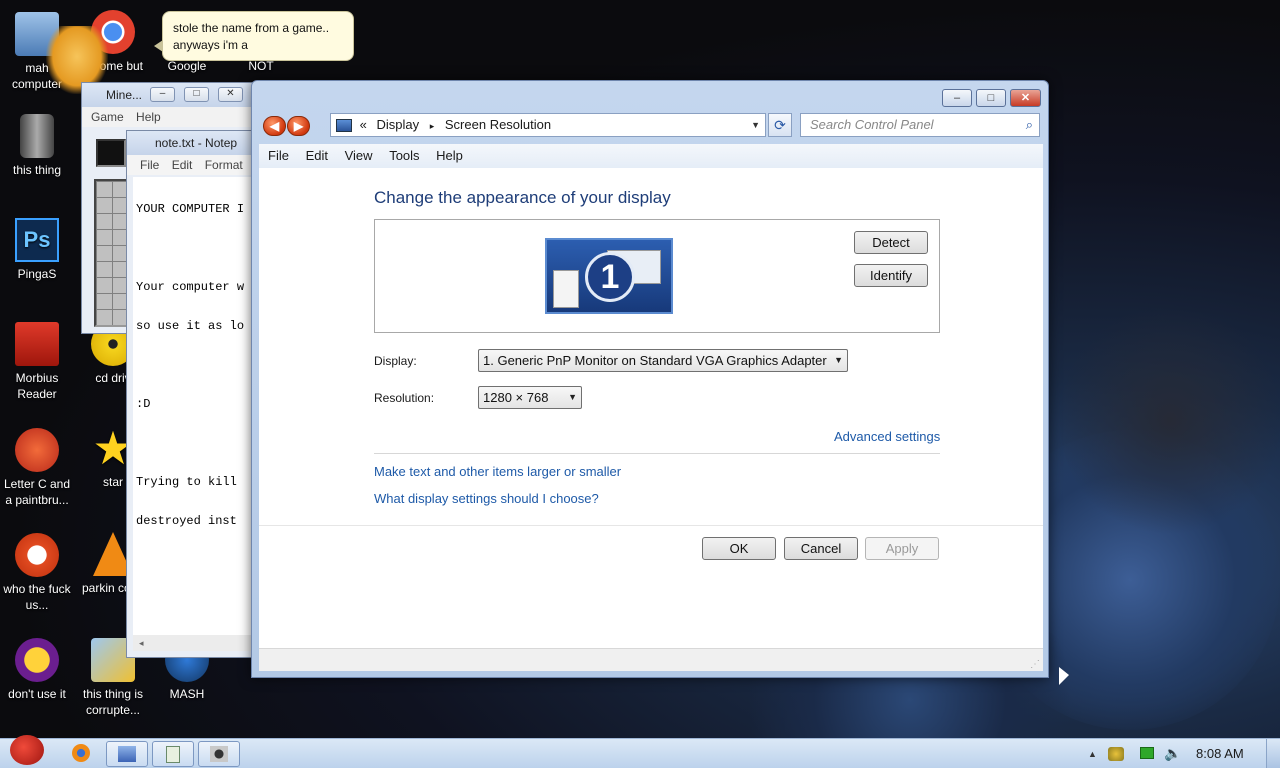  Describe the element at coordinates (486, 498) in the screenshot. I see `display-settings-help-link: What display settings should I choose?` at that location.